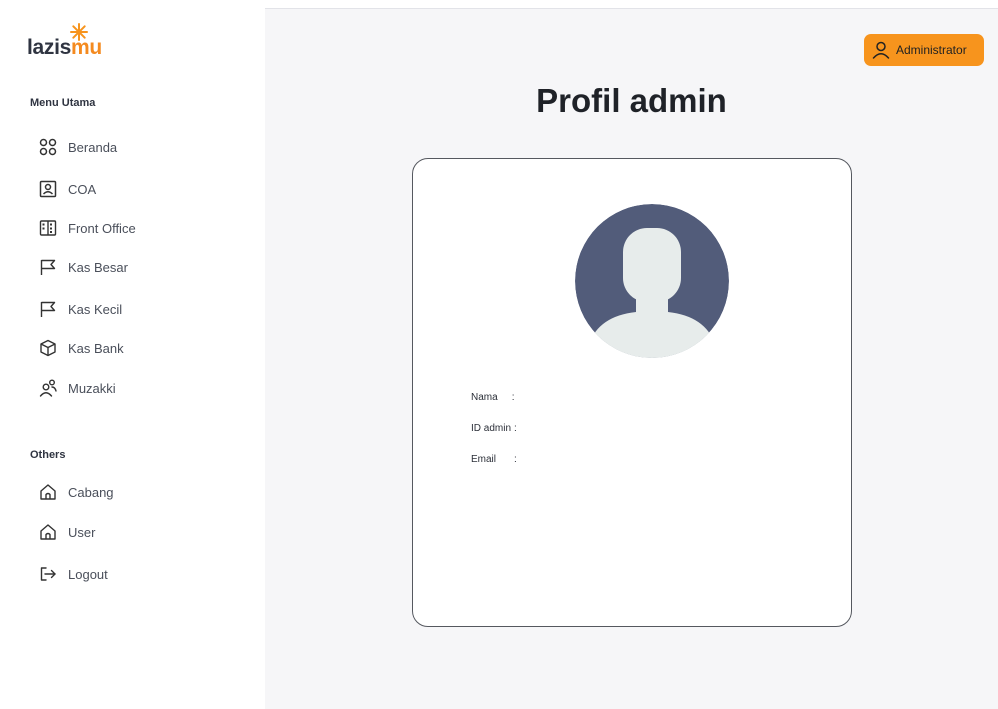 This screenshot has width=998, height=709. What do you see at coordinates (82, 189) in the screenshot?
I see `sidebar-item-label: COA` at bounding box center [82, 189].